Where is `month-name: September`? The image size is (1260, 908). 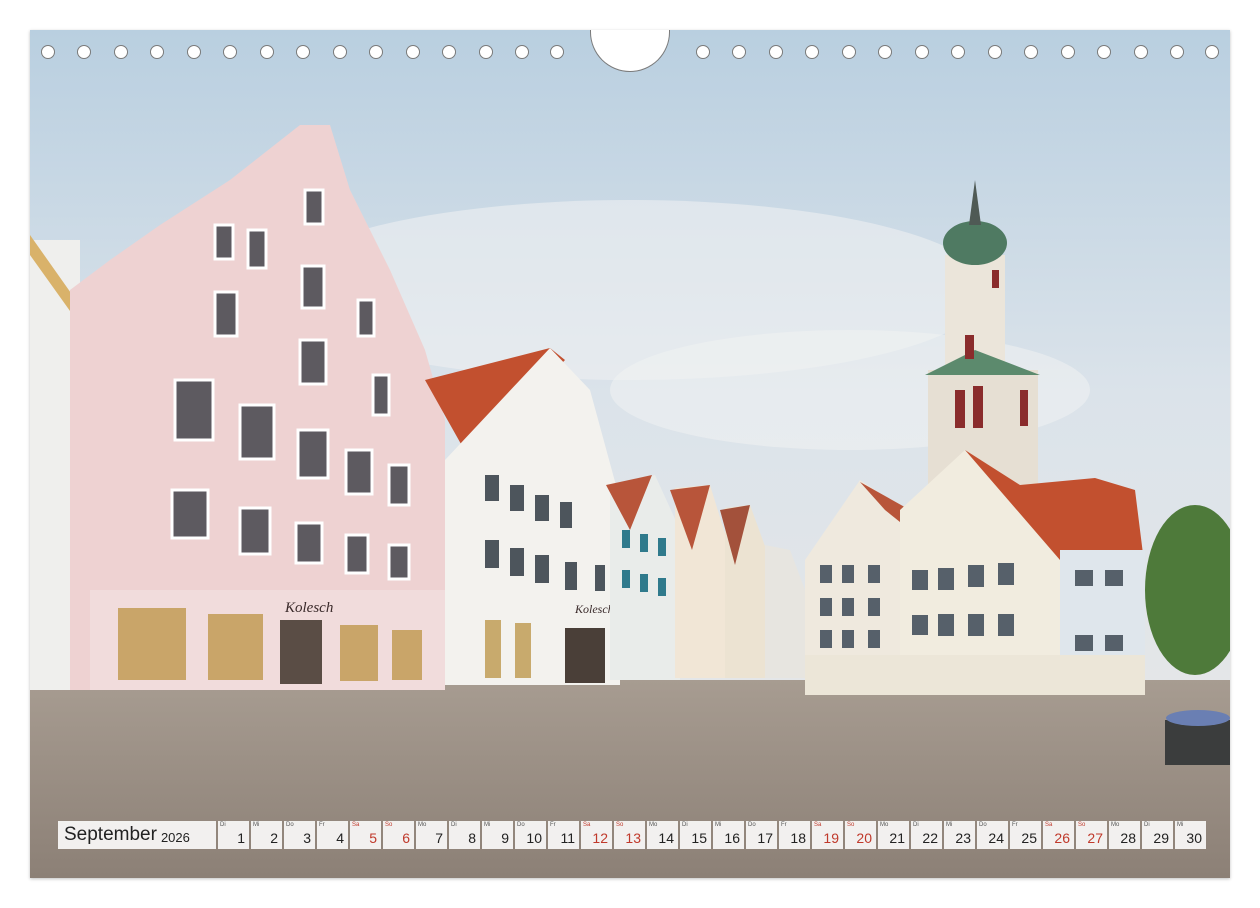 month-name: September is located at coordinates (110, 834).